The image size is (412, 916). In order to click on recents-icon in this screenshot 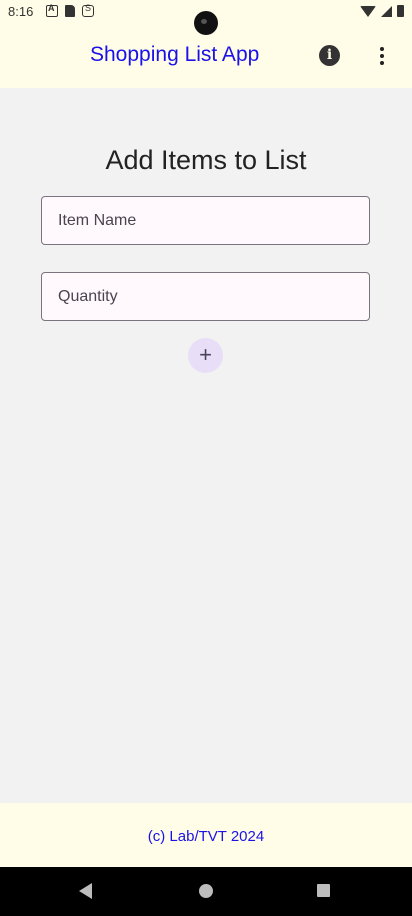, I will do `click(323, 890)`.